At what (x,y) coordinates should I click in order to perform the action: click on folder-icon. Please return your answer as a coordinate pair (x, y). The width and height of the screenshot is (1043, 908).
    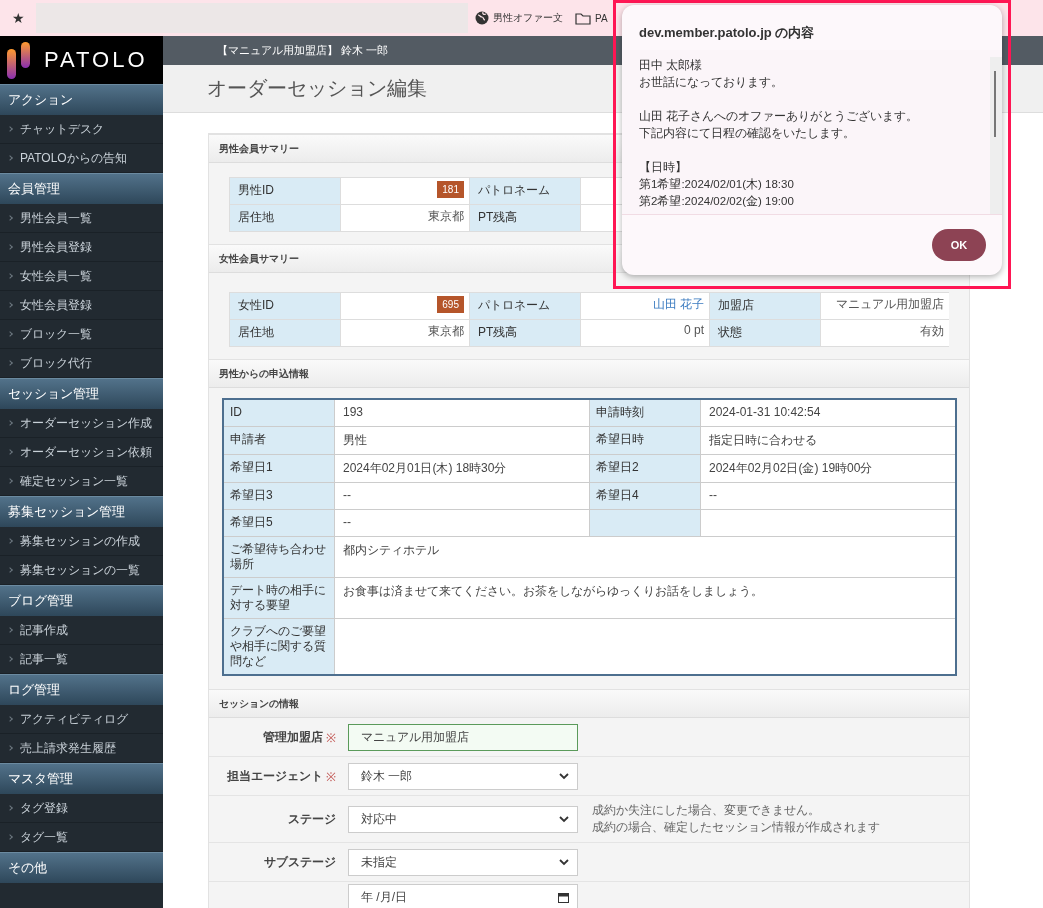
    Looking at the image, I should click on (583, 18).